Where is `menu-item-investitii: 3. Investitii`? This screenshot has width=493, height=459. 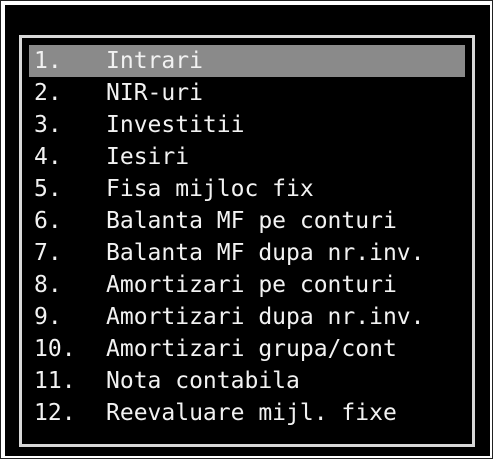
menu-item-investitii: 3. Investitii is located at coordinates (247, 125).